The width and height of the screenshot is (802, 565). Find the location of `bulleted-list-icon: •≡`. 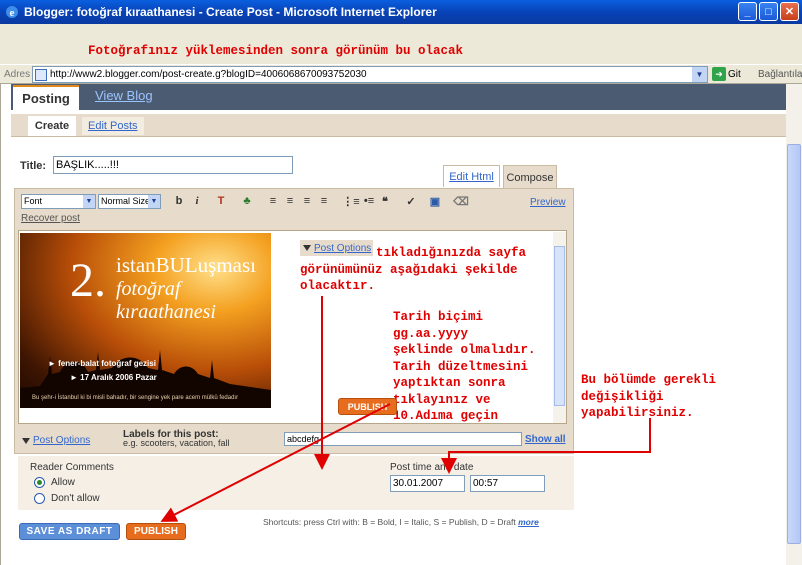

bulleted-list-icon: •≡ is located at coordinates (369, 201).